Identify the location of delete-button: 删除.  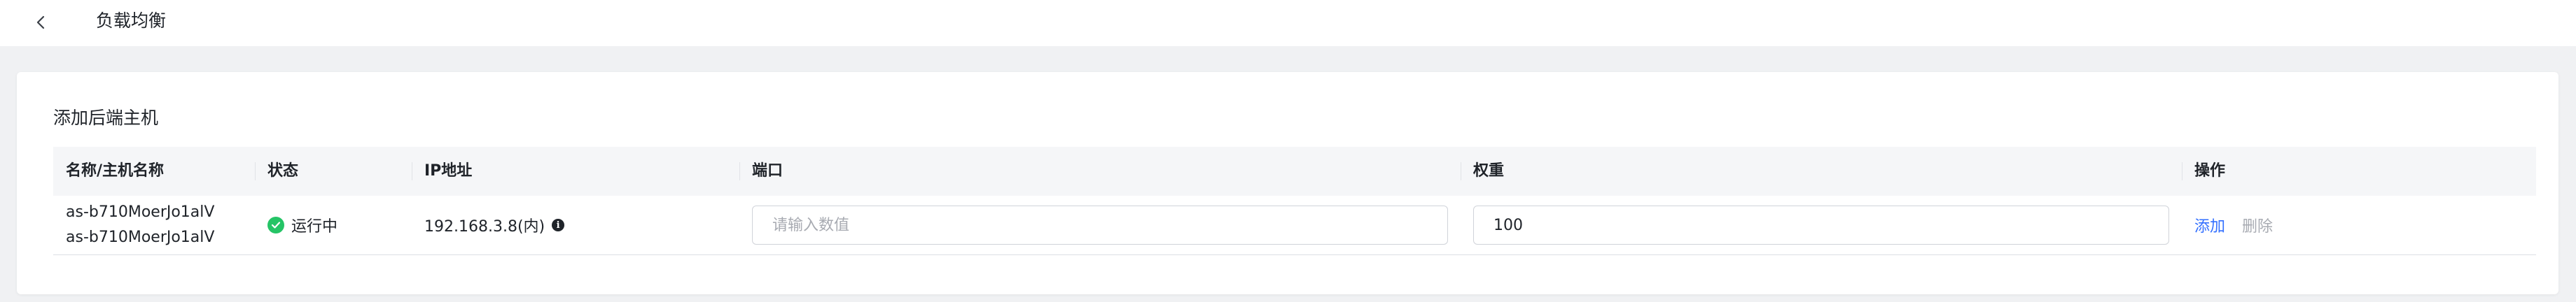
(2257, 225).